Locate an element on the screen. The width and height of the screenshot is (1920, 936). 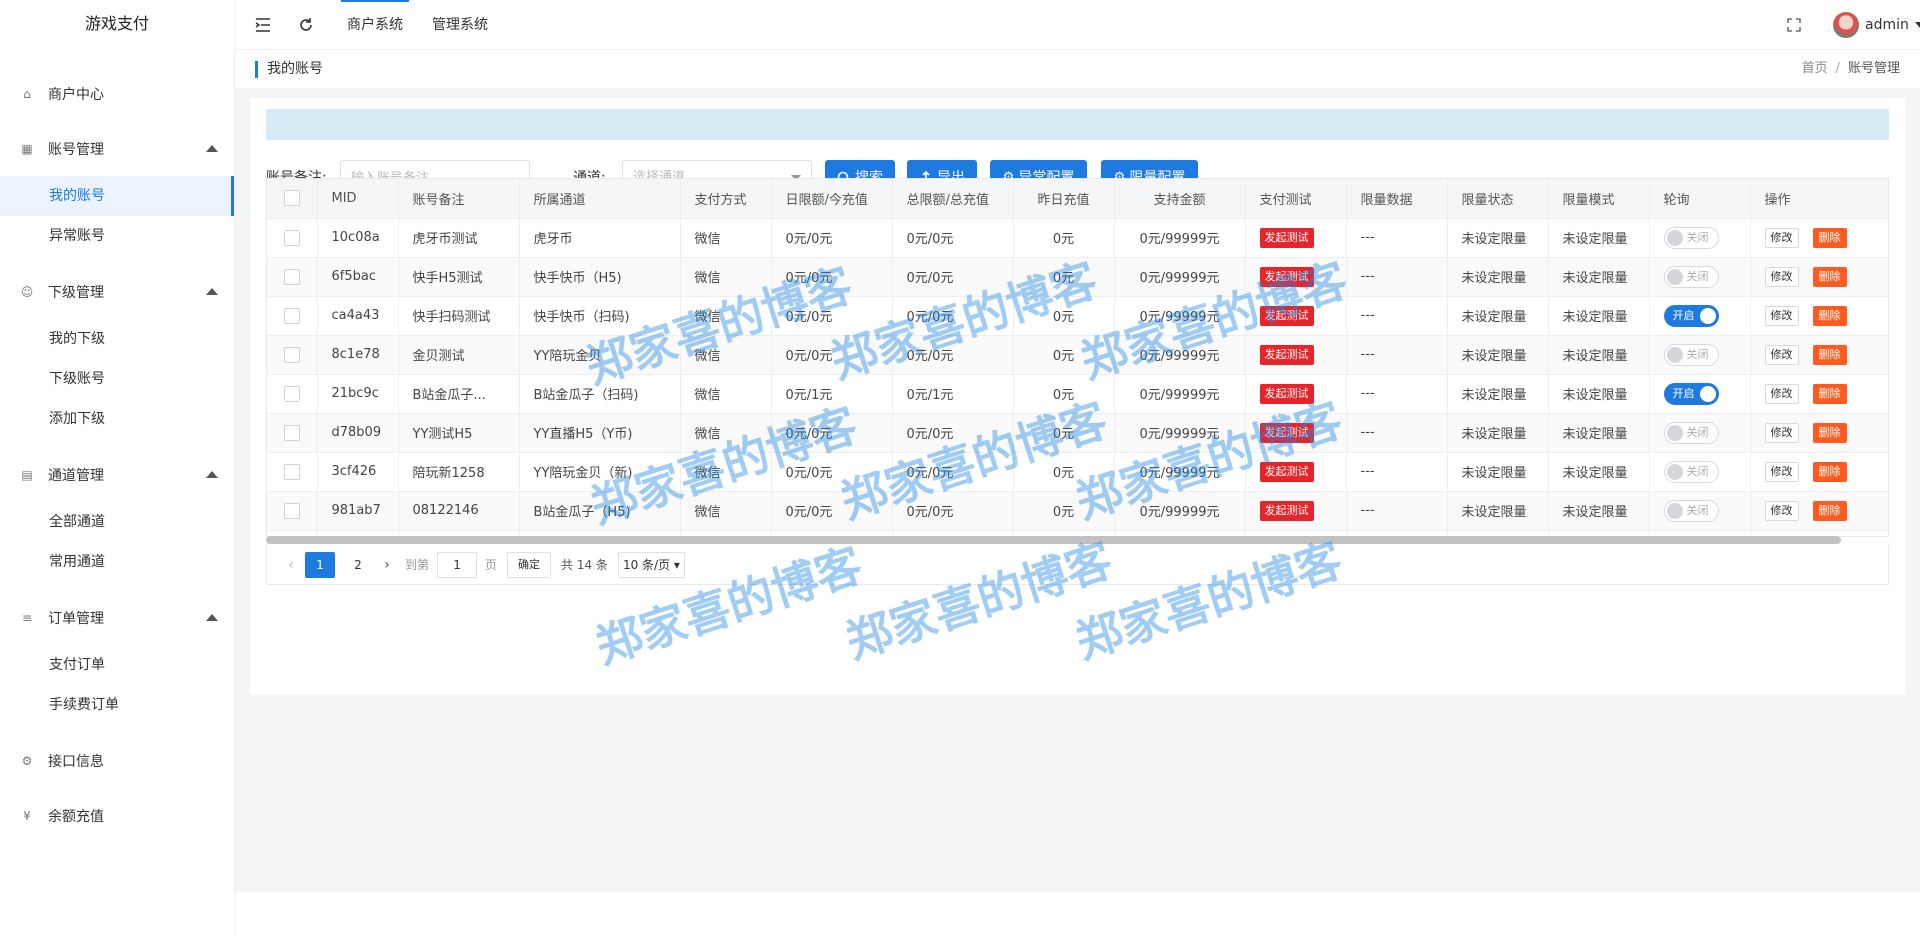
refresh-button is located at coordinates (306, 25).